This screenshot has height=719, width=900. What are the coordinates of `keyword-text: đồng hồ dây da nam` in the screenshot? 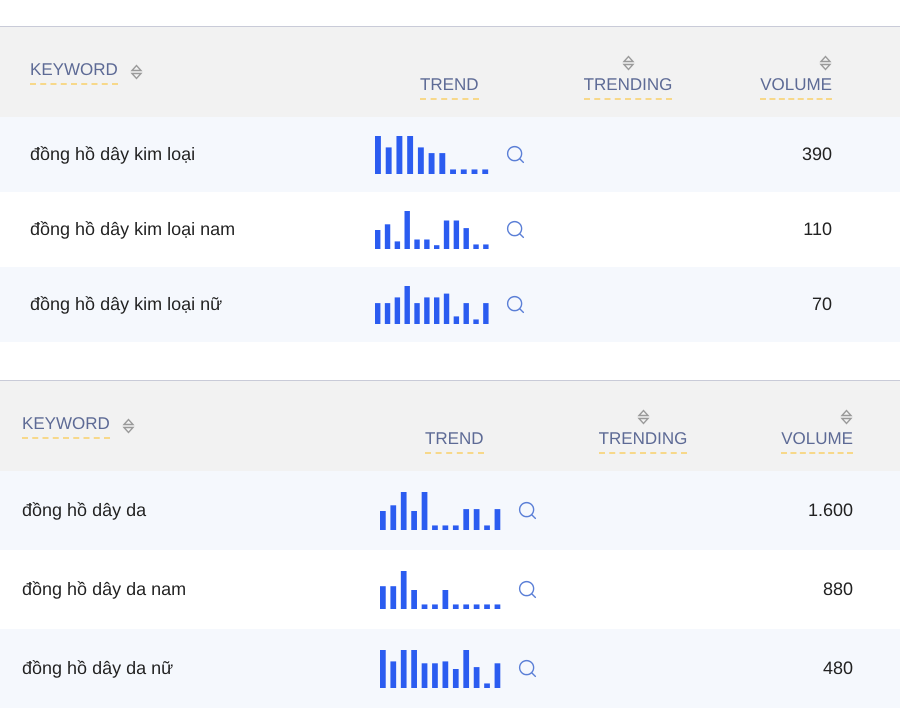 It's located at (104, 589).